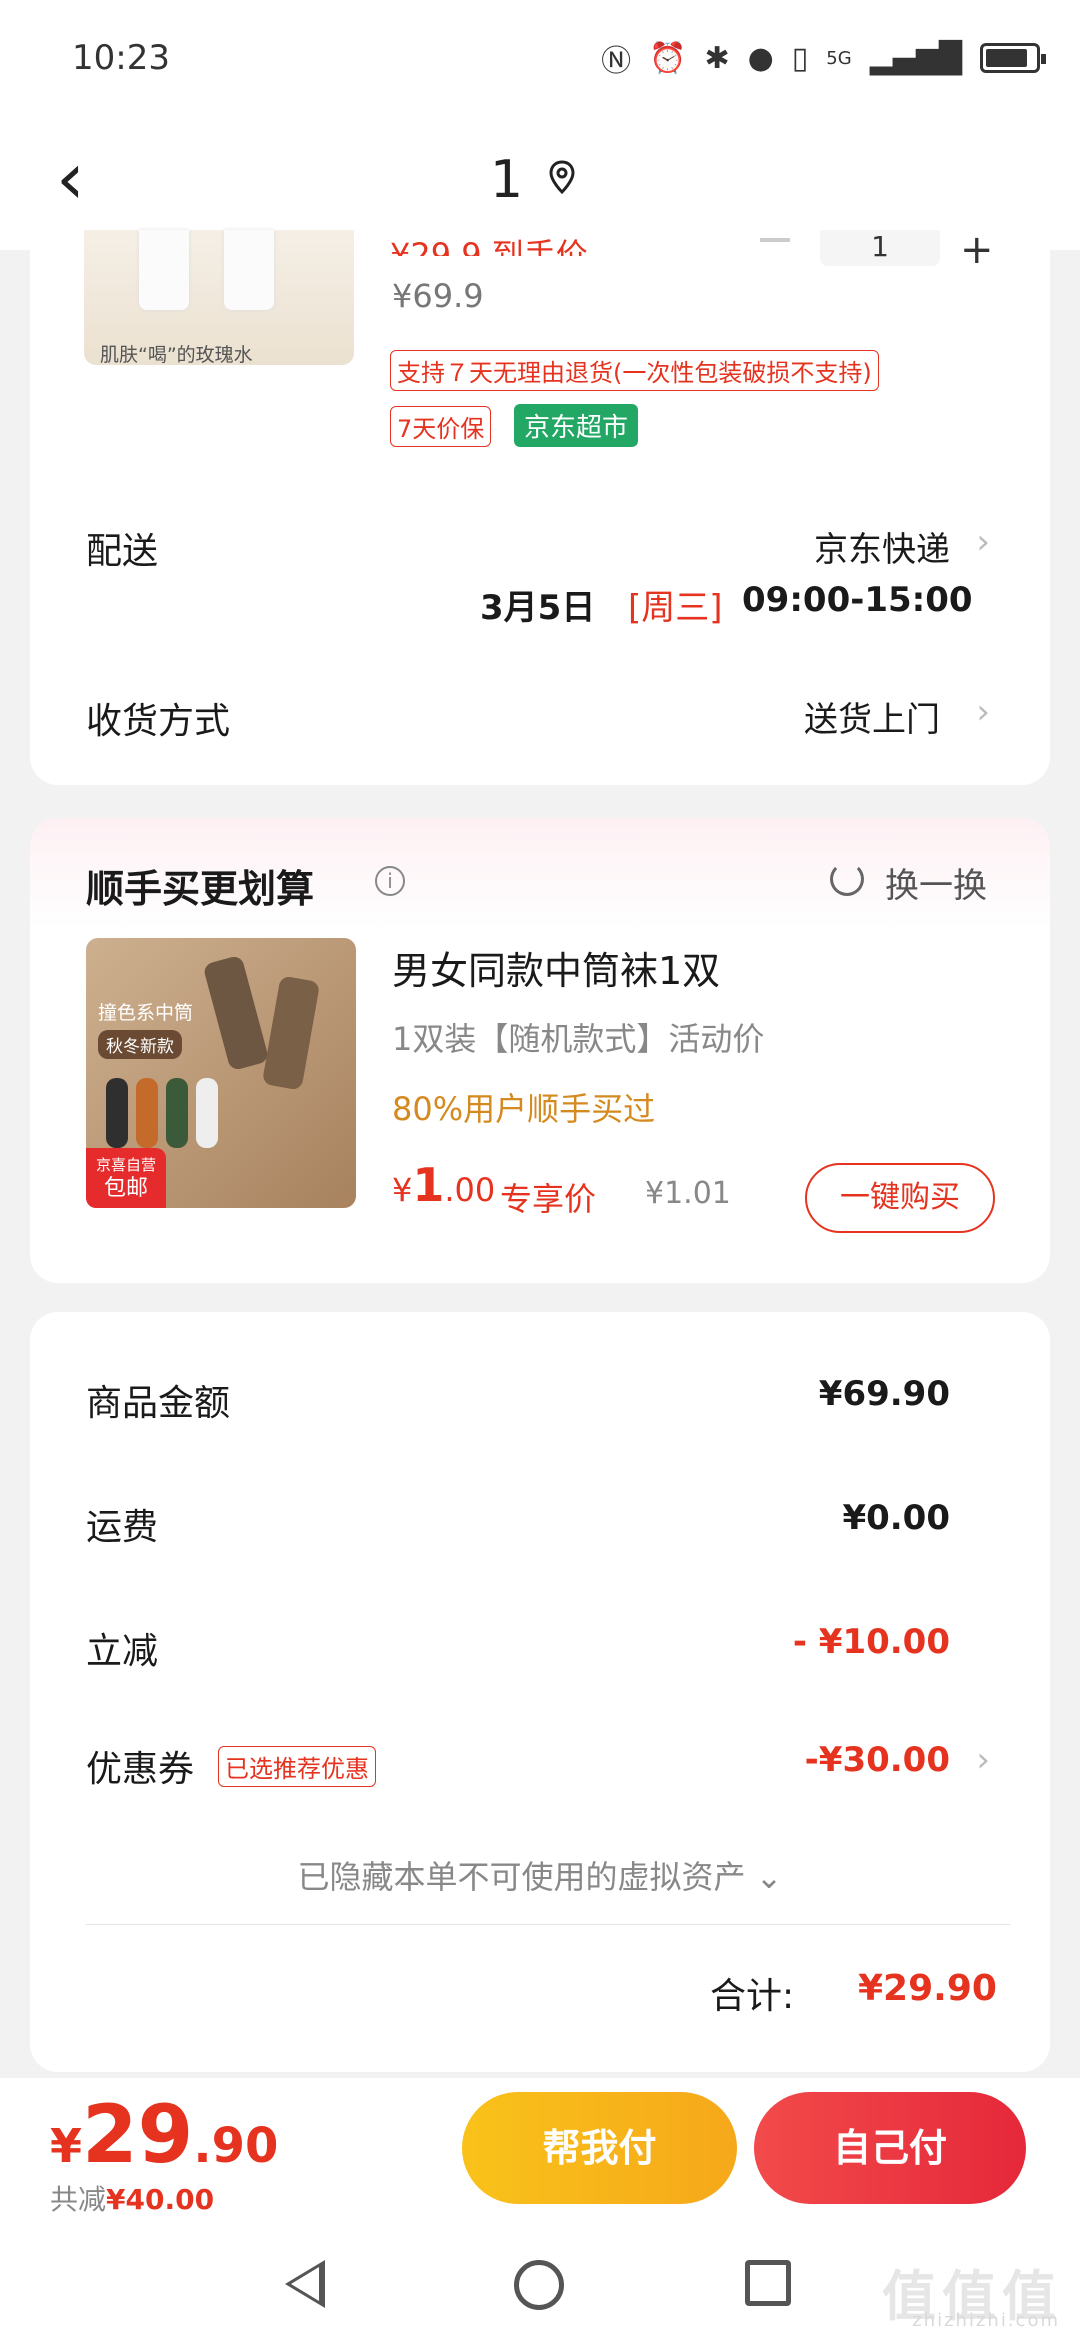 The height and width of the screenshot is (2340, 1080). What do you see at coordinates (122, 551) in the screenshot?
I see `delivery-label: 配送` at bounding box center [122, 551].